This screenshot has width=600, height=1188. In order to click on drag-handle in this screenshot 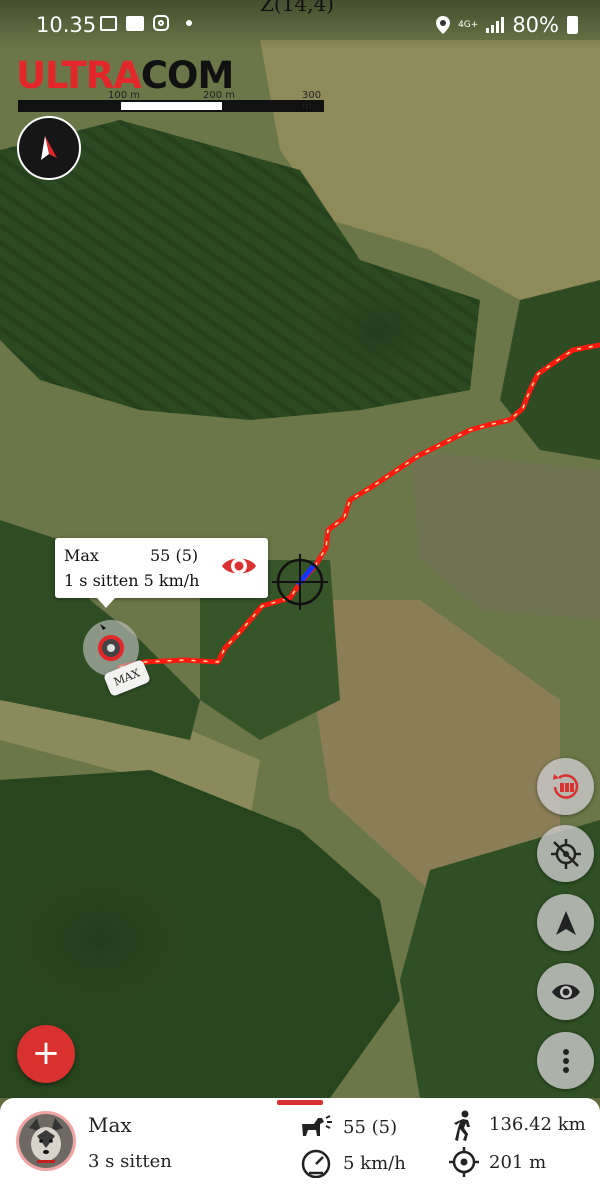, I will do `click(300, 1102)`.